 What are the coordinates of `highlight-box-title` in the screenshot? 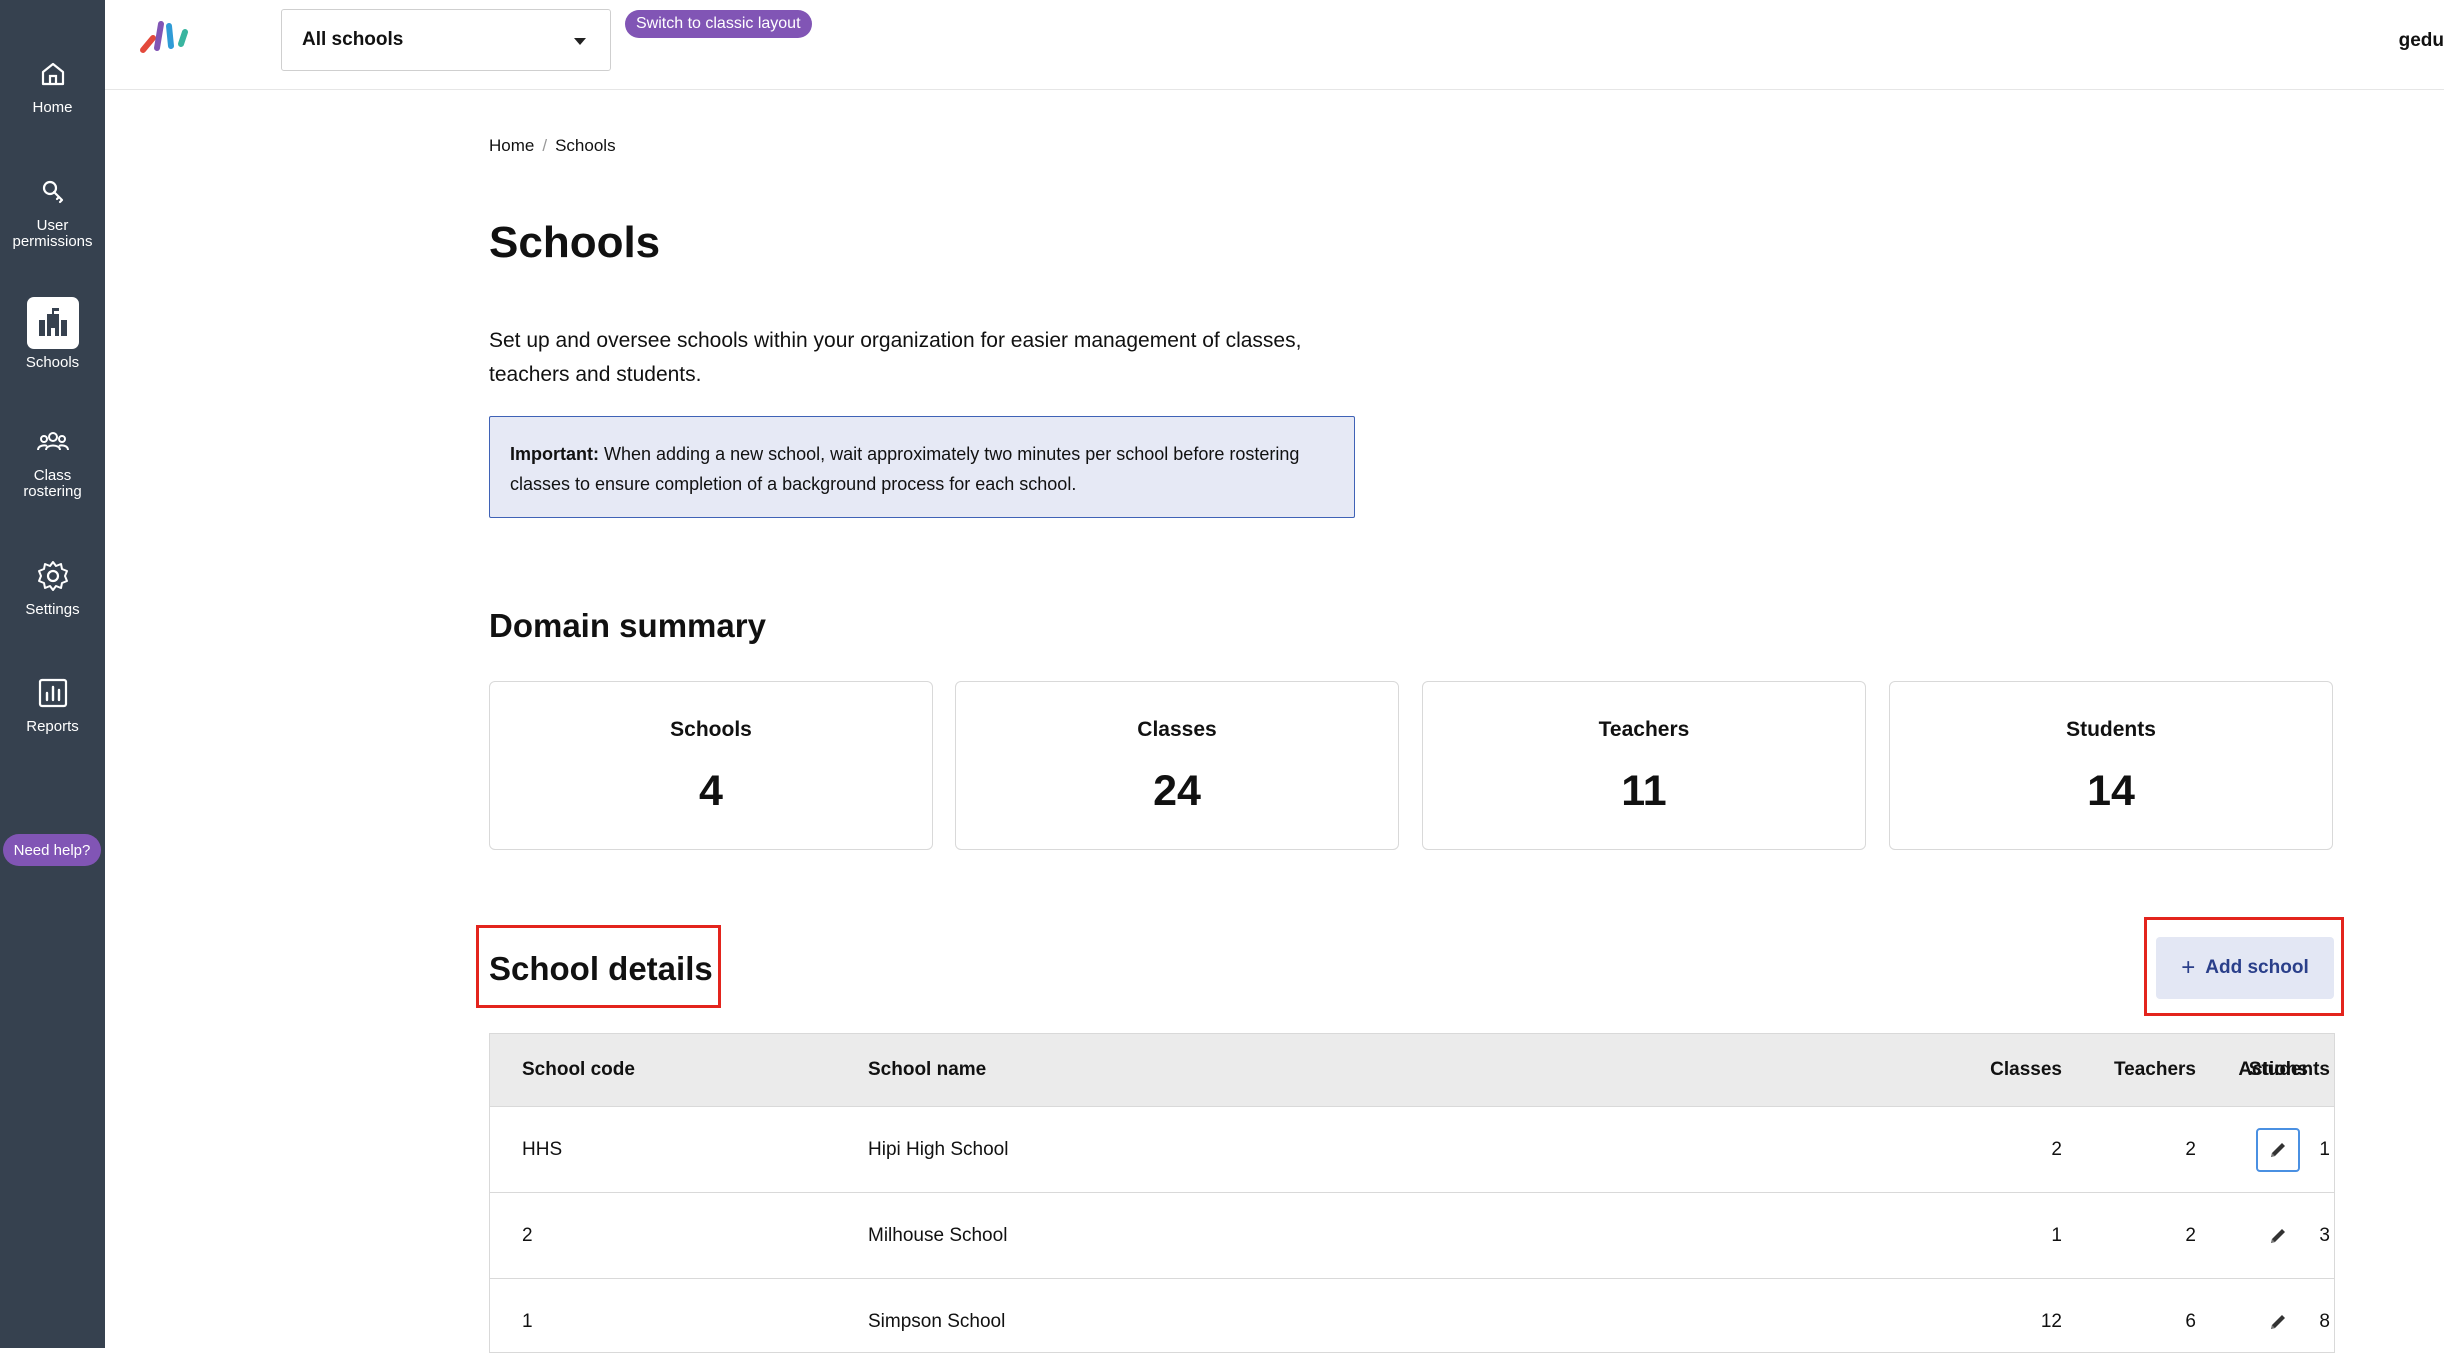 It's located at (598, 966).